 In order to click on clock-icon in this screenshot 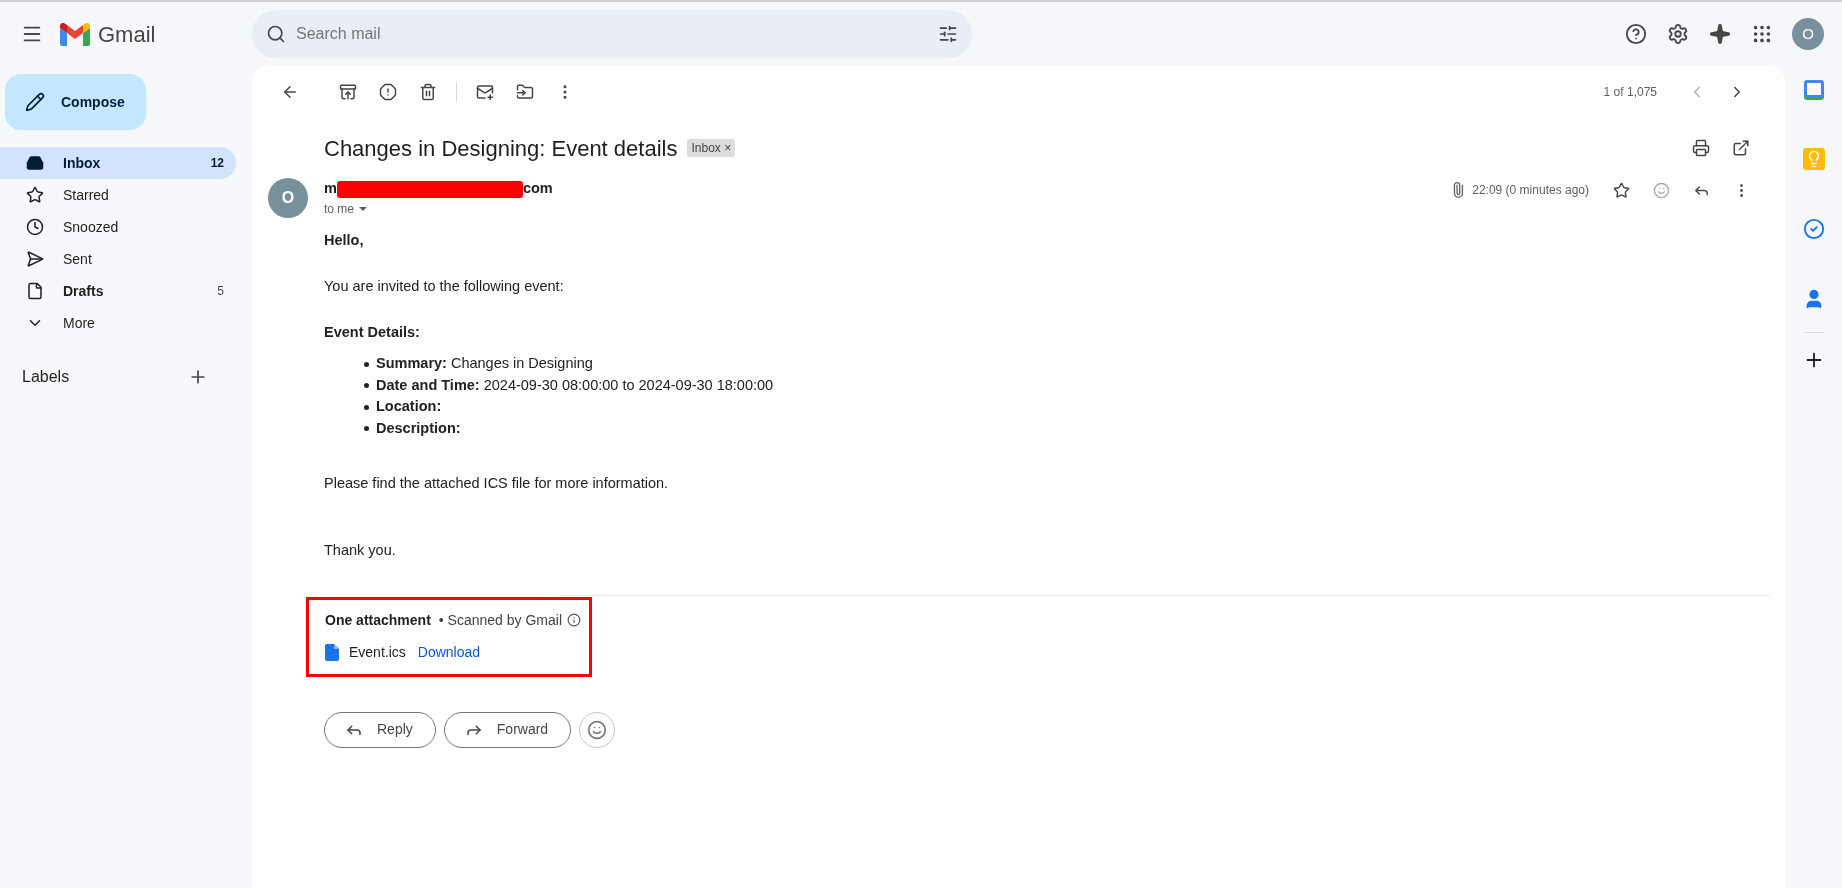, I will do `click(35, 227)`.